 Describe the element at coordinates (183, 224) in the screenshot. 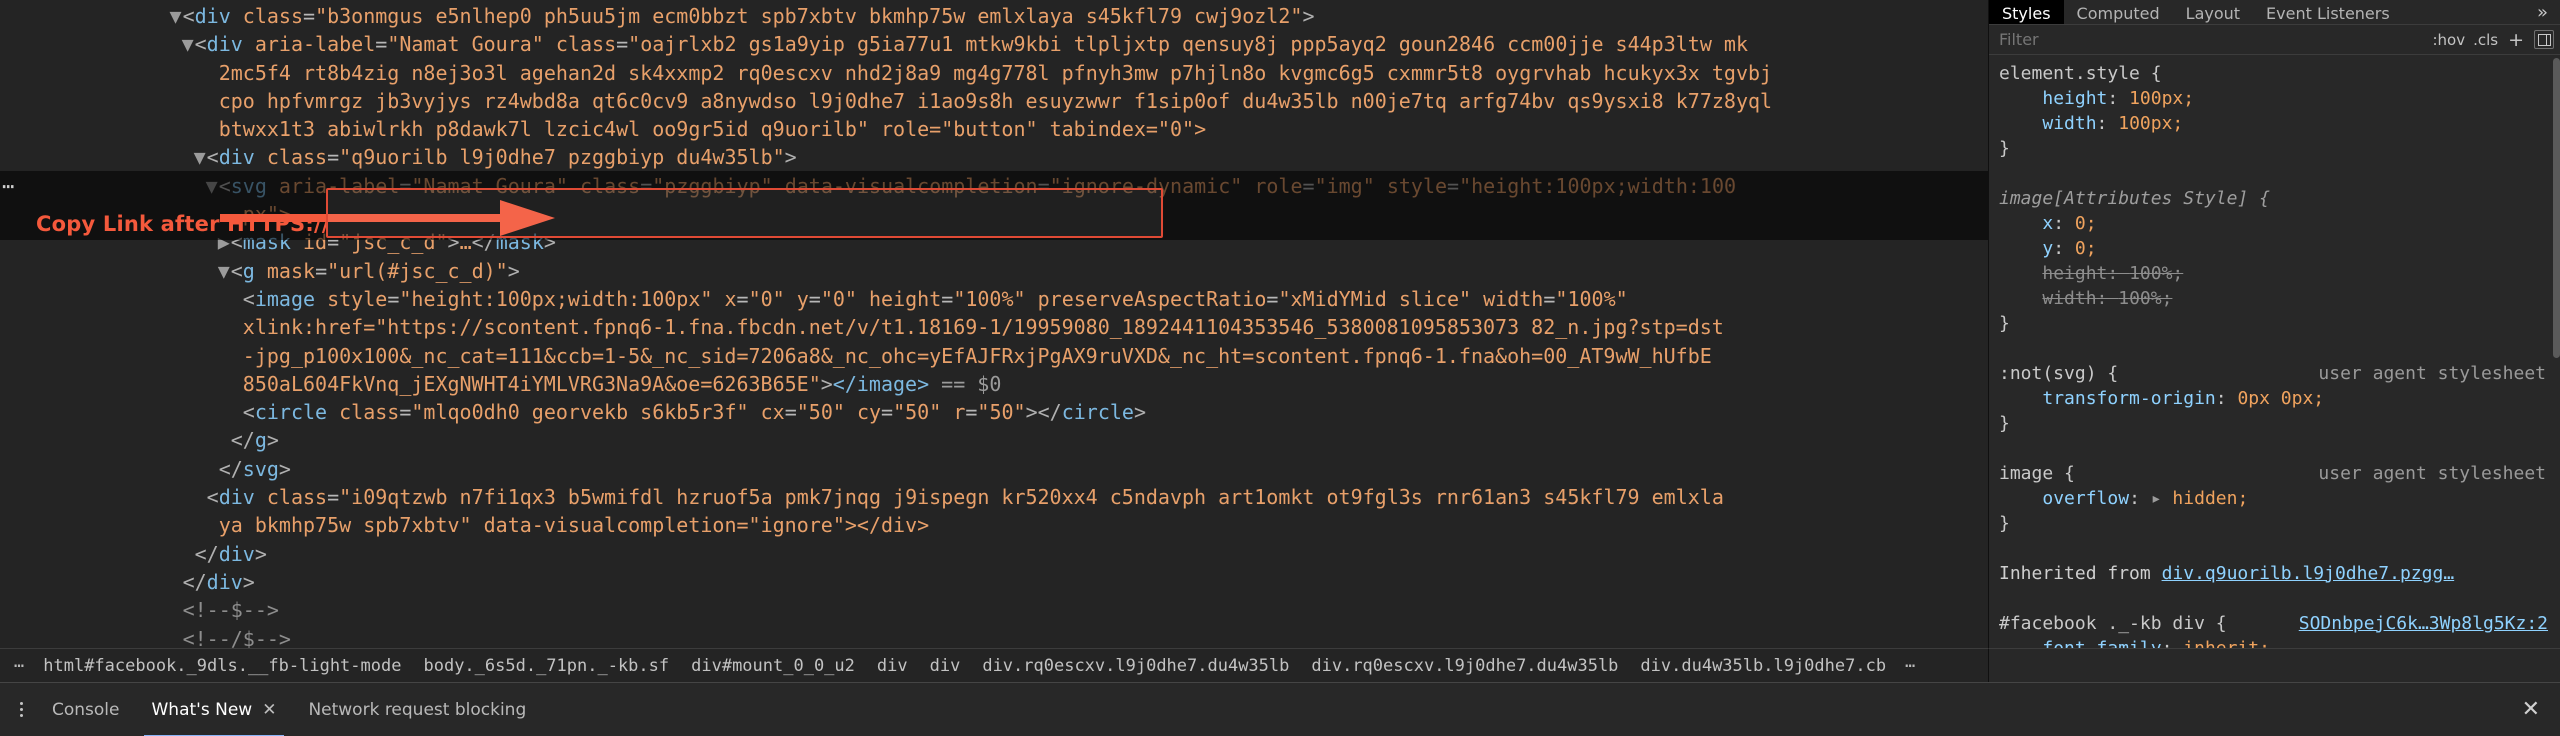

I see `annotation-label: Copy Link after HTTPS://` at that location.